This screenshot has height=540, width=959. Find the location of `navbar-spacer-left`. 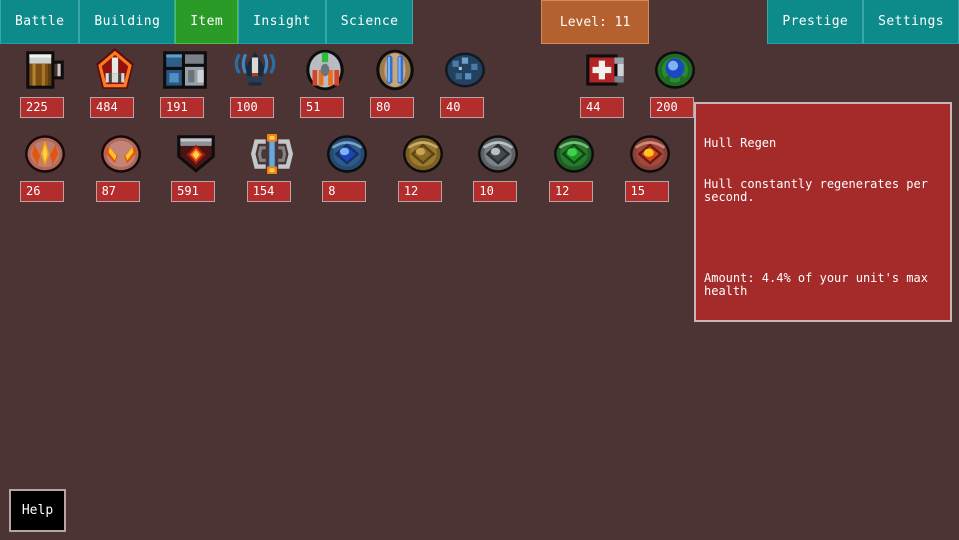

navbar-spacer-left is located at coordinates (477, 22).